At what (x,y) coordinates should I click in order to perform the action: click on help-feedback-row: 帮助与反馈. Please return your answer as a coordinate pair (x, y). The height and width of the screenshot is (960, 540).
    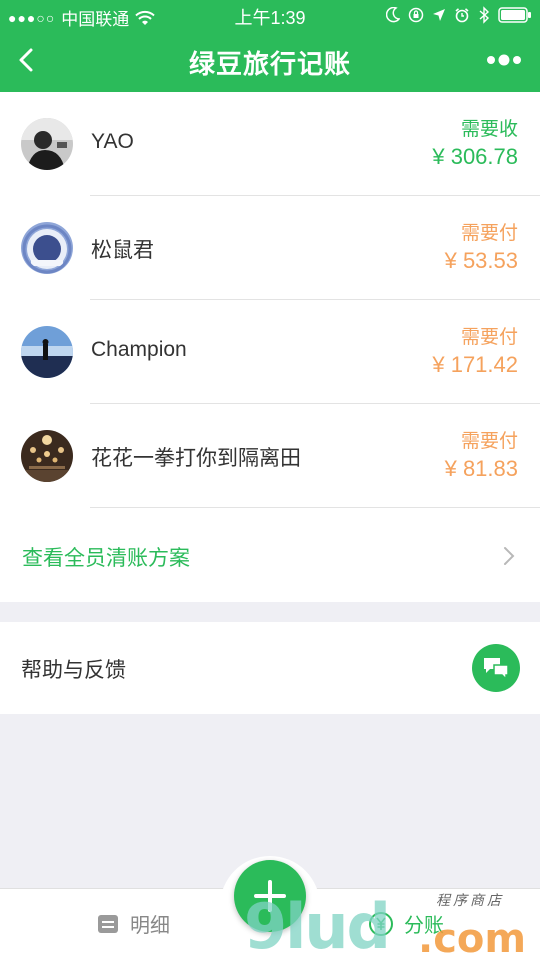
    Looking at the image, I should click on (270, 668).